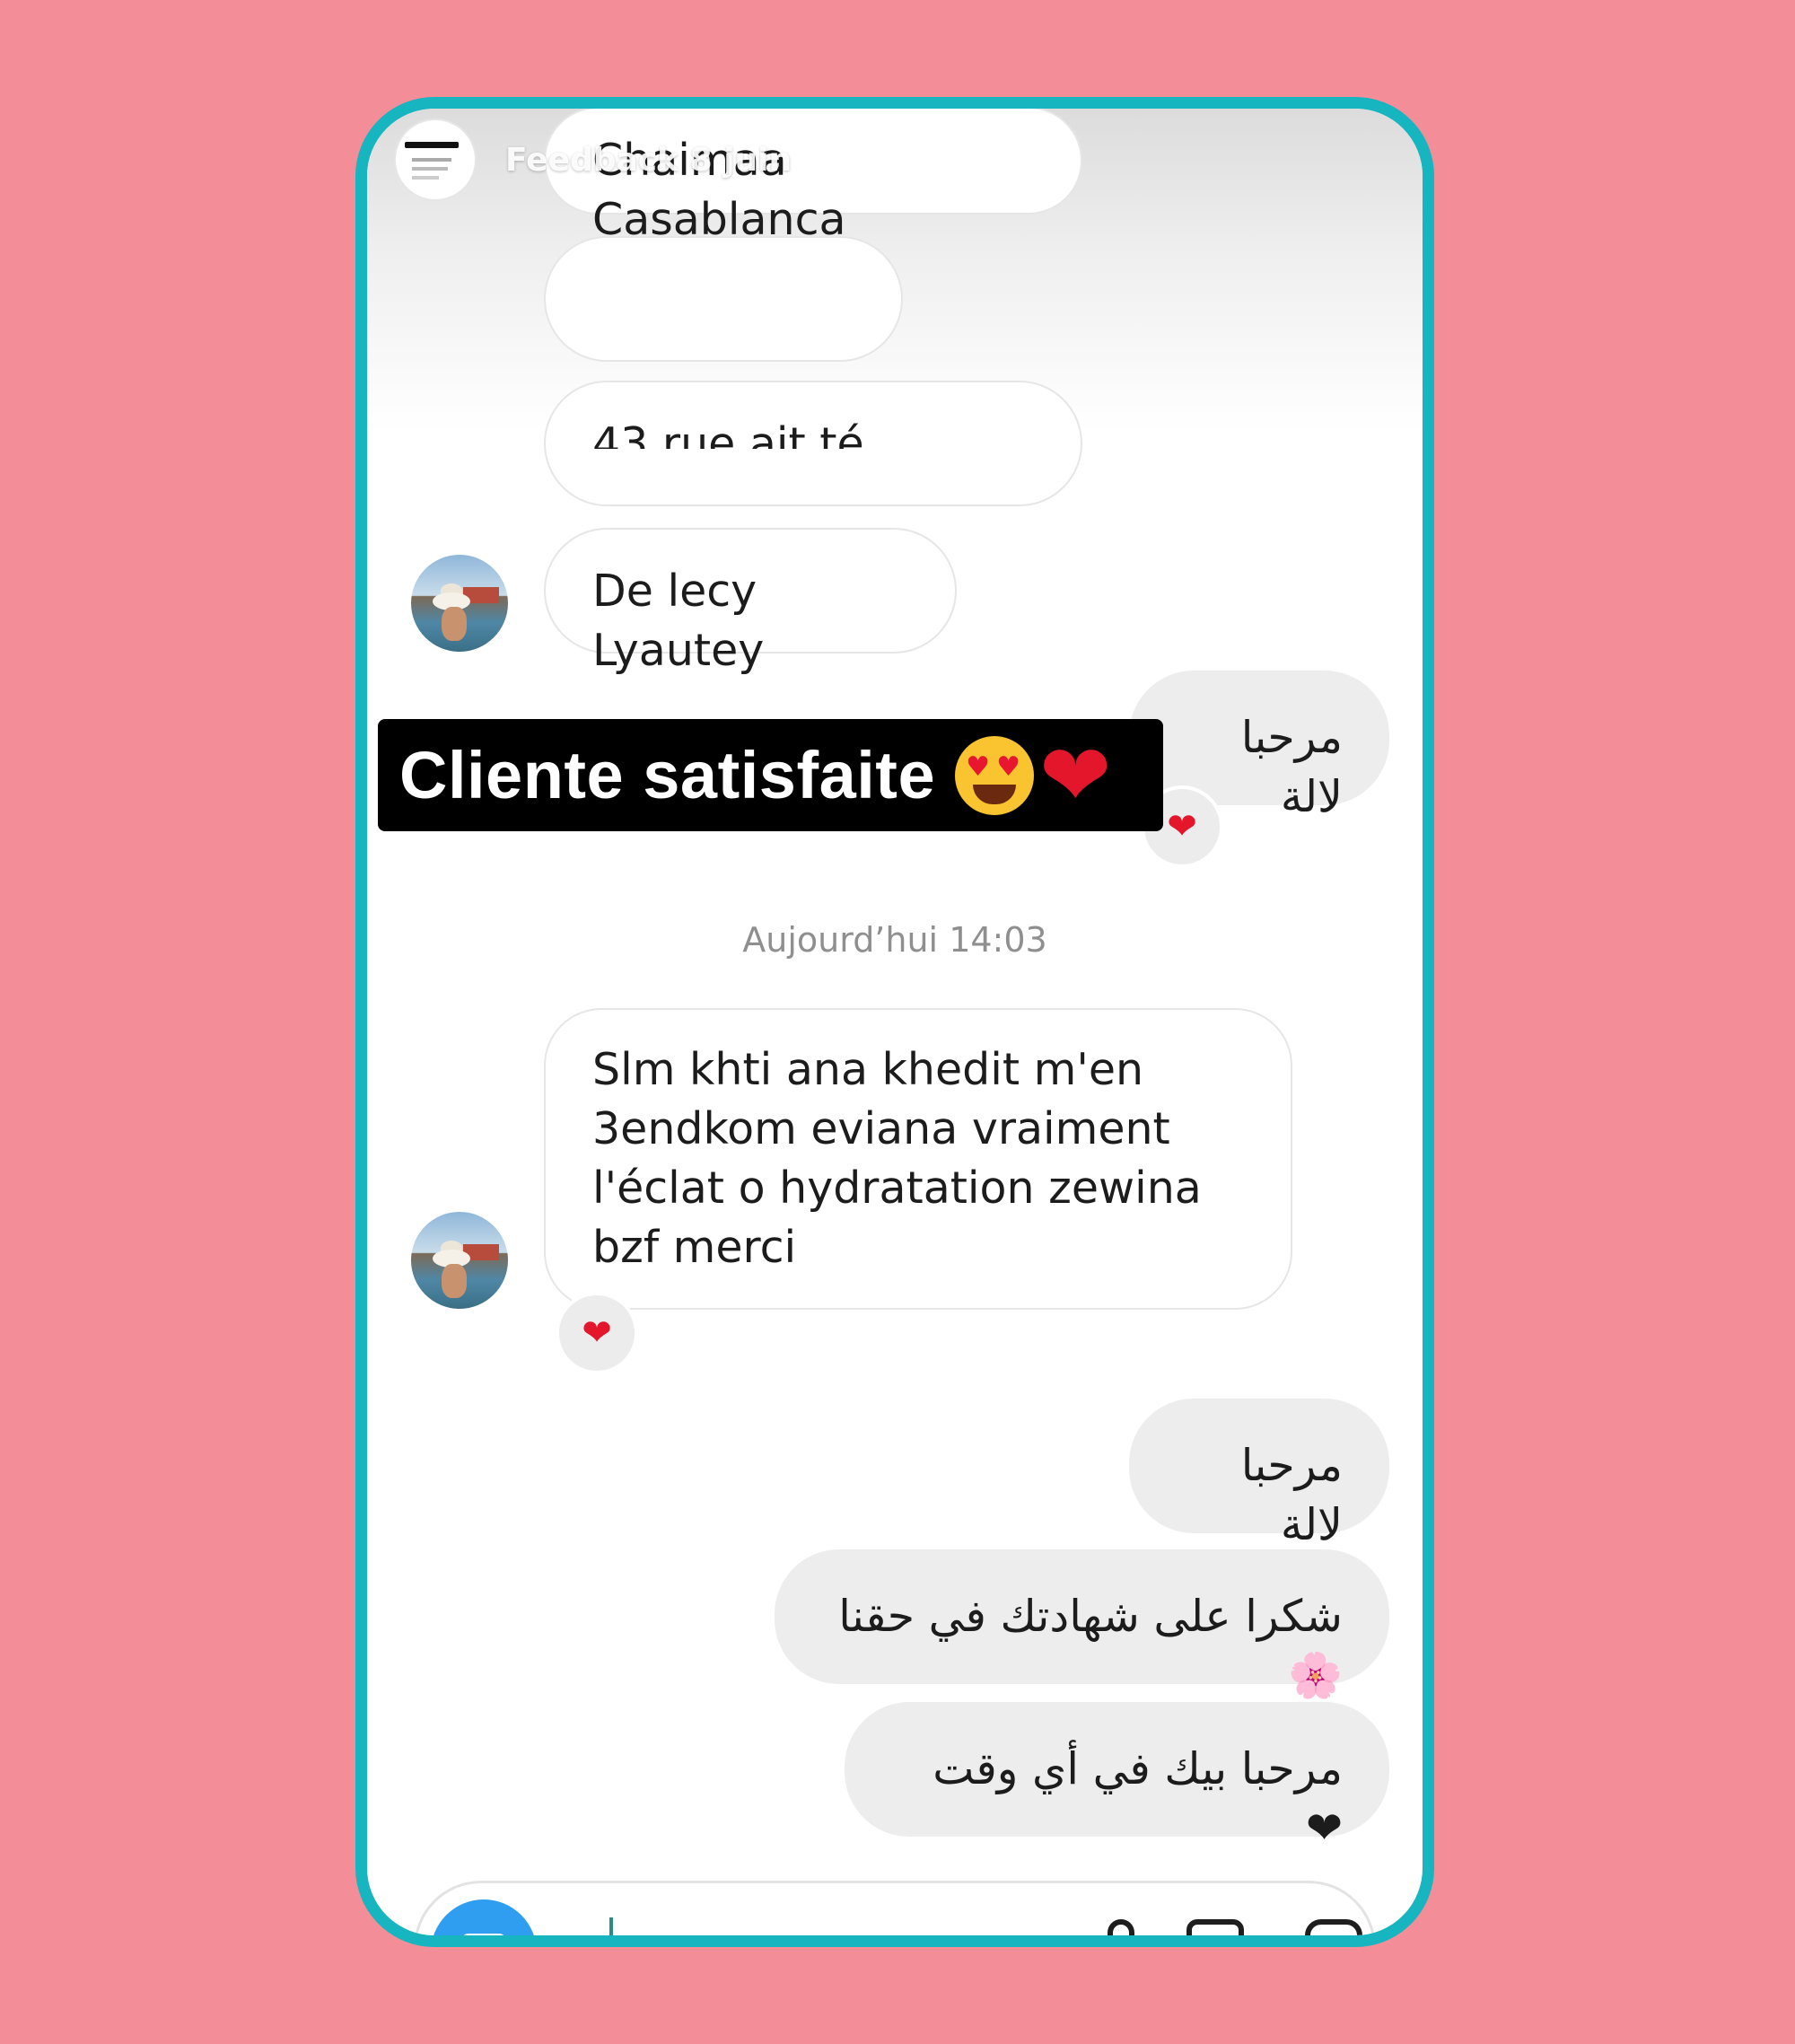 The height and width of the screenshot is (2044, 1795). What do you see at coordinates (667, 775) in the screenshot?
I see `caption-text: Cliente satisfaite` at bounding box center [667, 775].